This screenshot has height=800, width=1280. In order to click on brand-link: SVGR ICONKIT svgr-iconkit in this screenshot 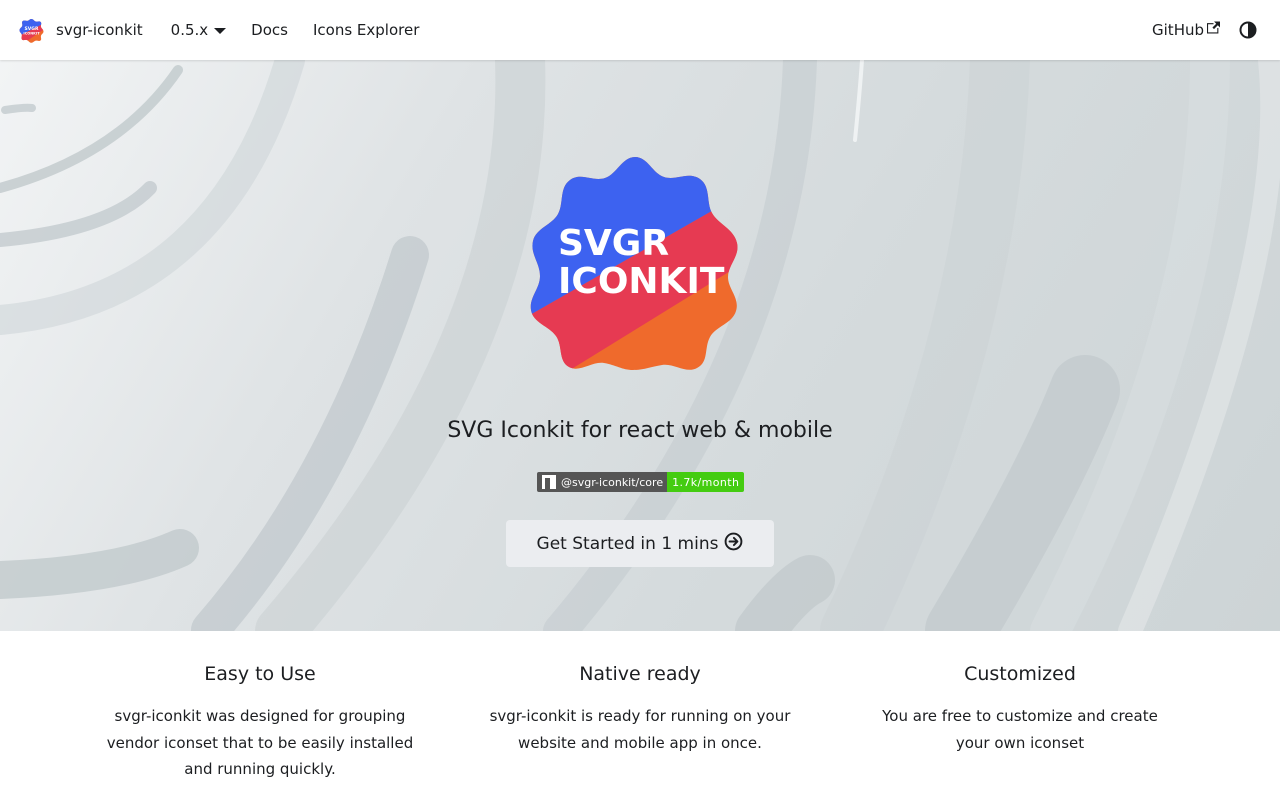, I will do `click(81, 30)`.